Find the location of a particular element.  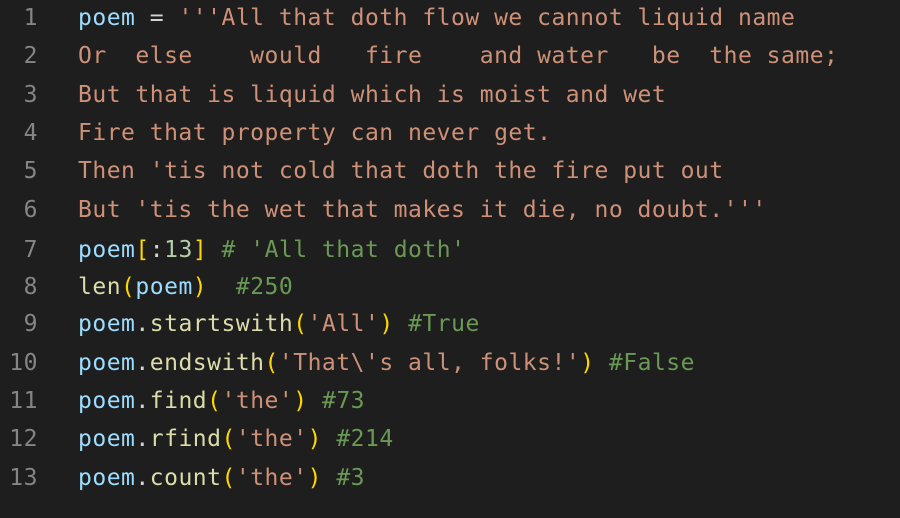

code-token-fn: rfind is located at coordinates (185, 439).